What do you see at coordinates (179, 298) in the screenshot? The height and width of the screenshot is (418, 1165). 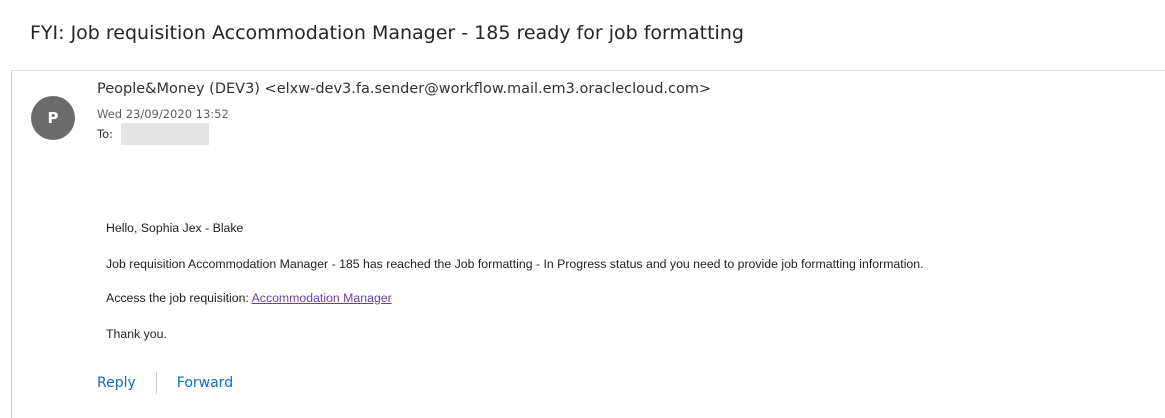 I see `access-text: Access the job requisition:` at bounding box center [179, 298].